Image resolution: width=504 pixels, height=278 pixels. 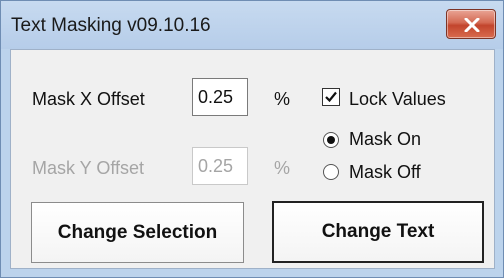 What do you see at coordinates (385, 139) in the screenshot?
I see `mask-on-label: Mask On` at bounding box center [385, 139].